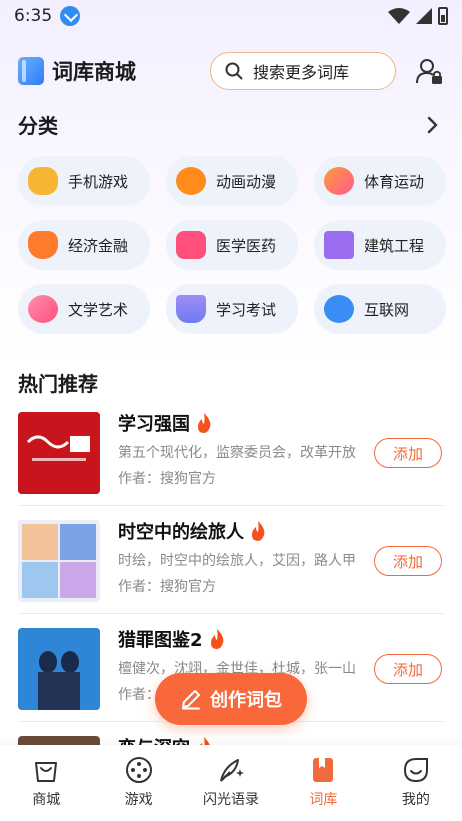 Image resolution: width=462 pixels, height=821 pixels. I want to click on category-sports: 体育运动, so click(380, 181).